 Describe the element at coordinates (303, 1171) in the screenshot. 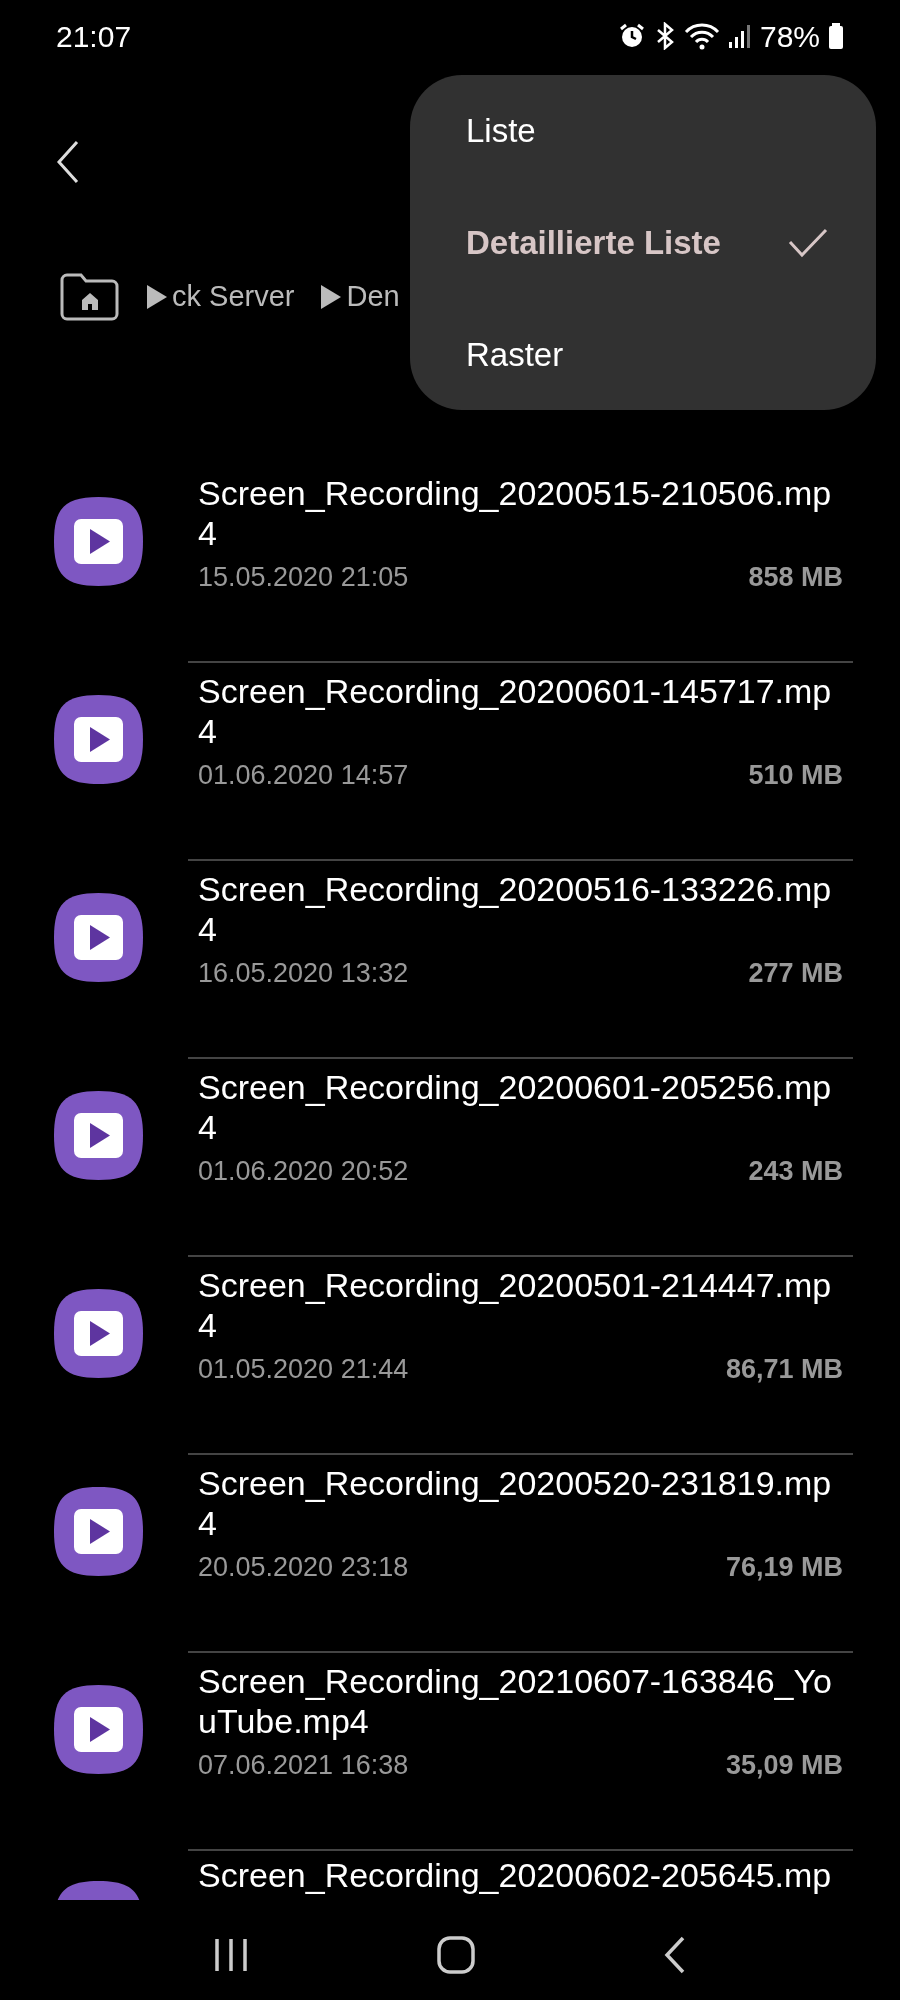

I see `file-date: 01.06.2020 20:52` at that location.